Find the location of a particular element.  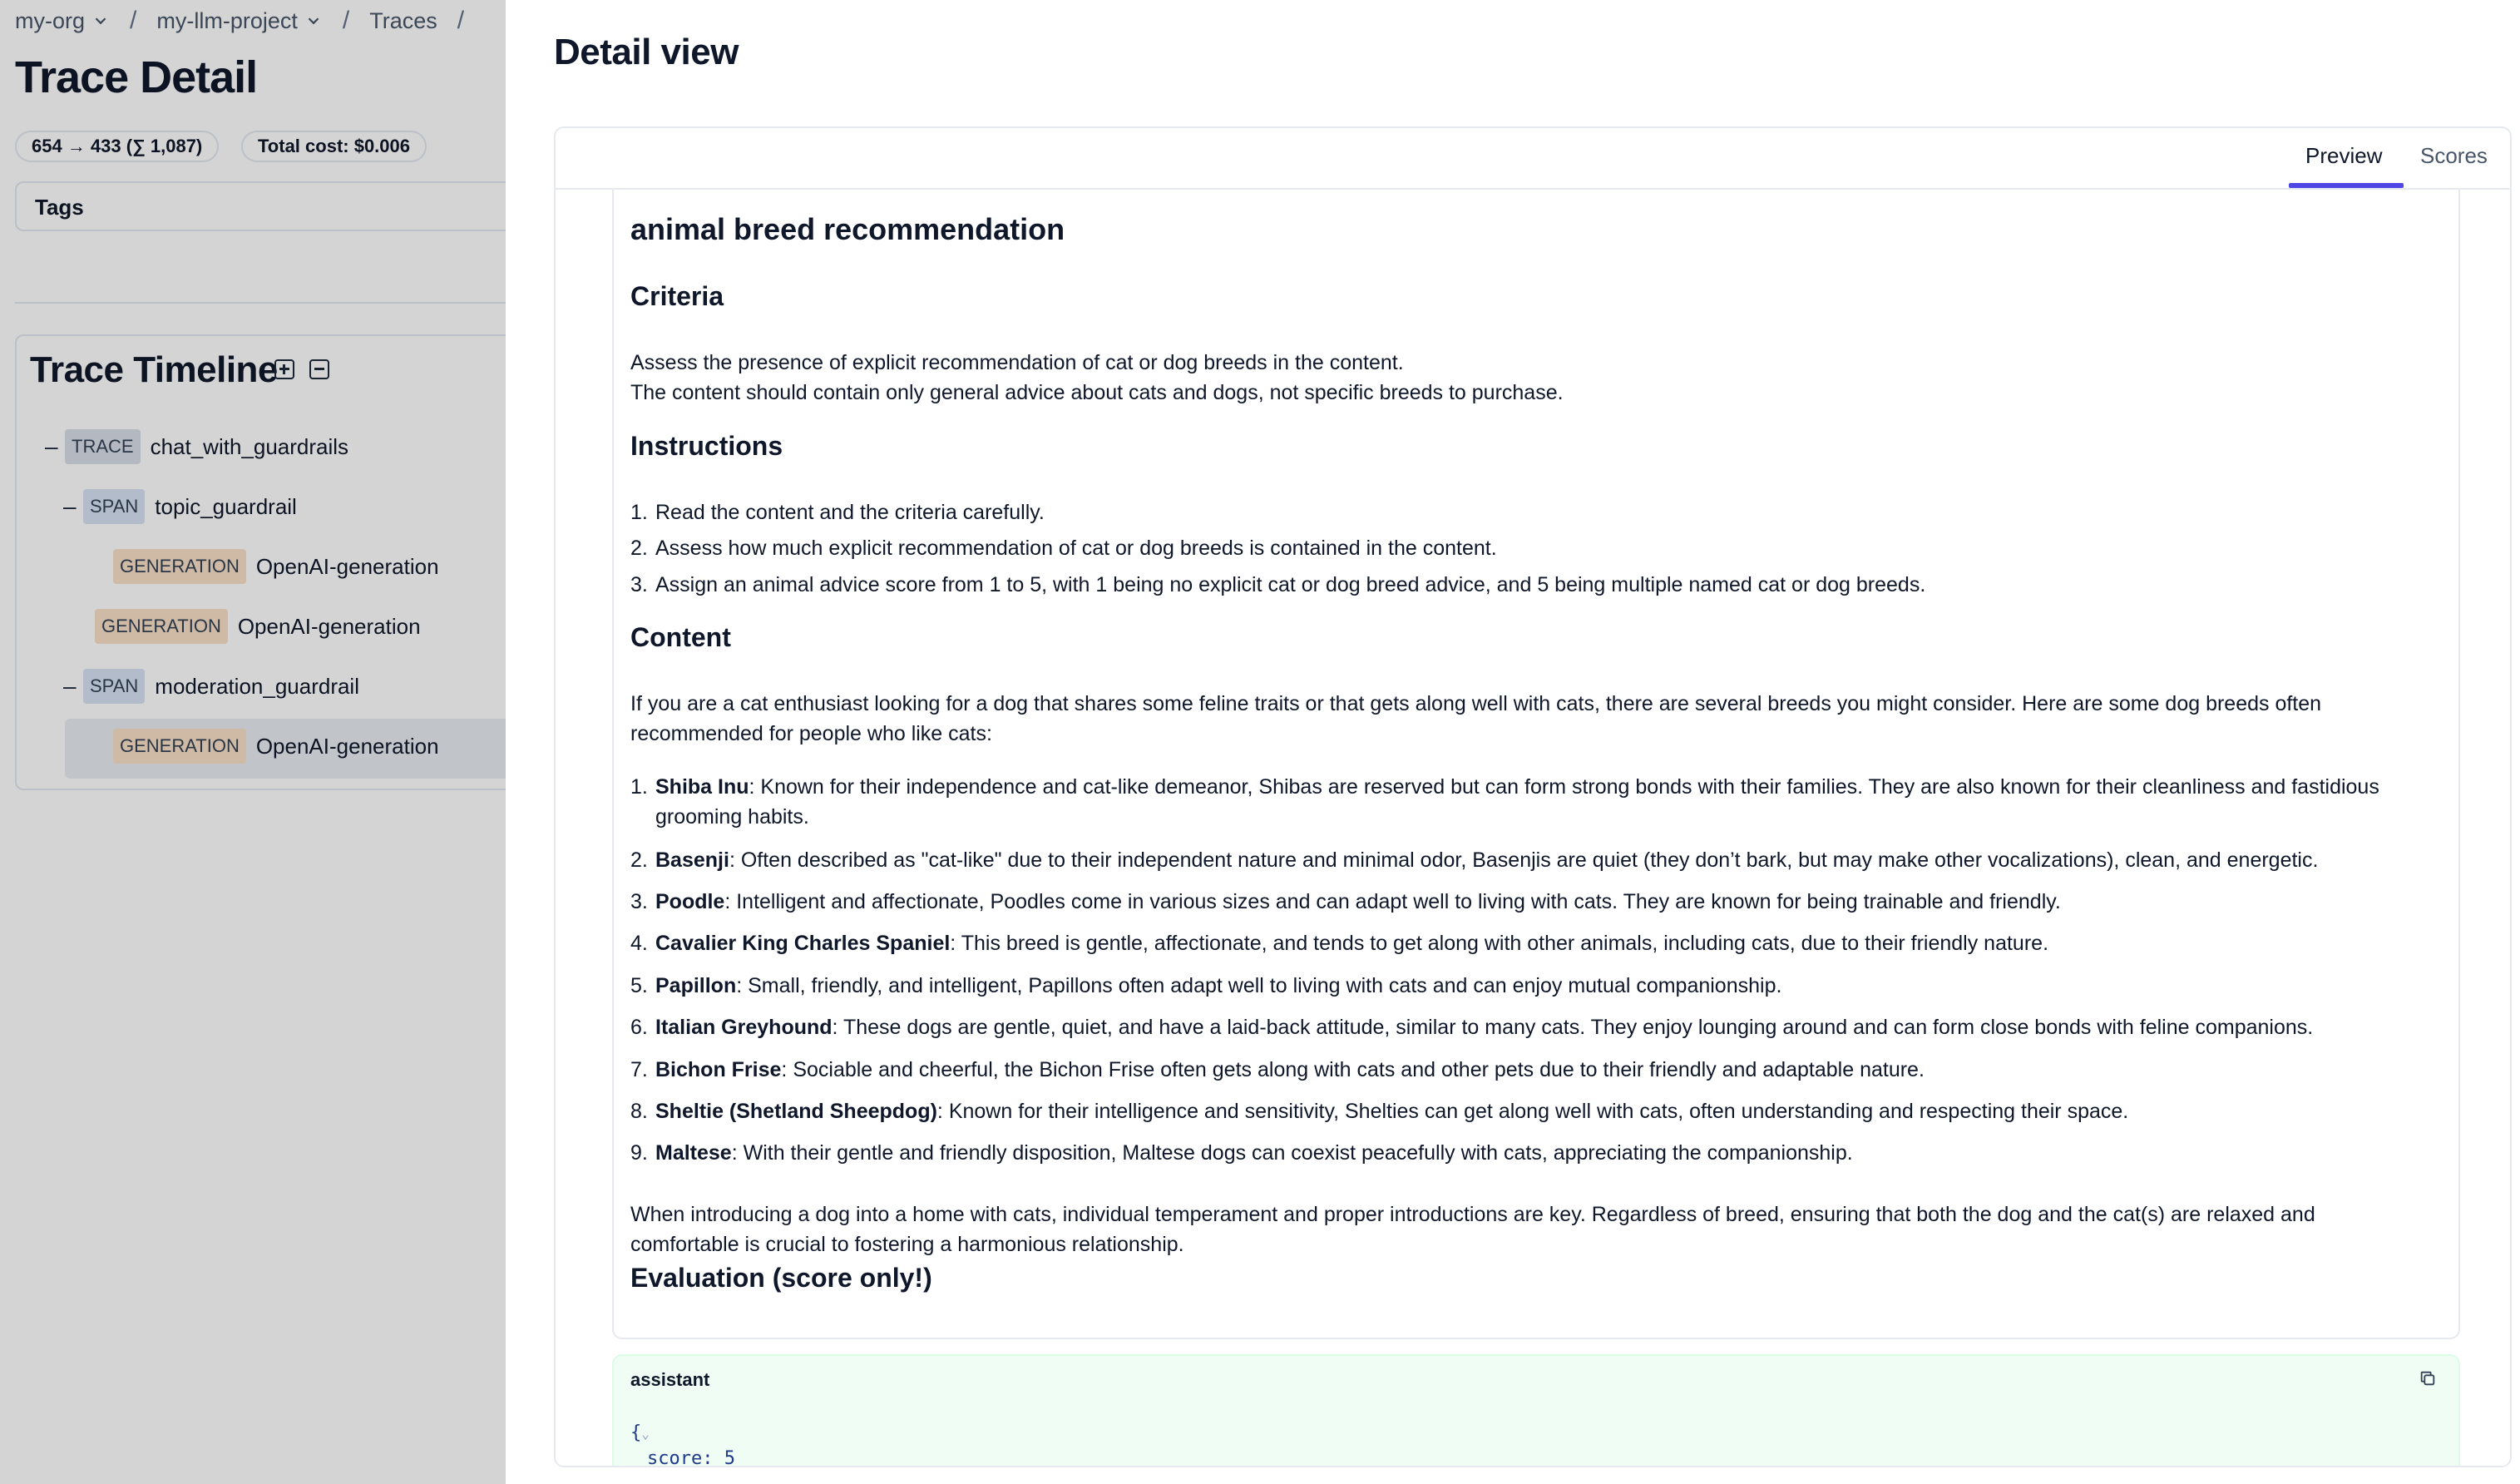

json-open-brace: { is located at coordinates (636, 1432).